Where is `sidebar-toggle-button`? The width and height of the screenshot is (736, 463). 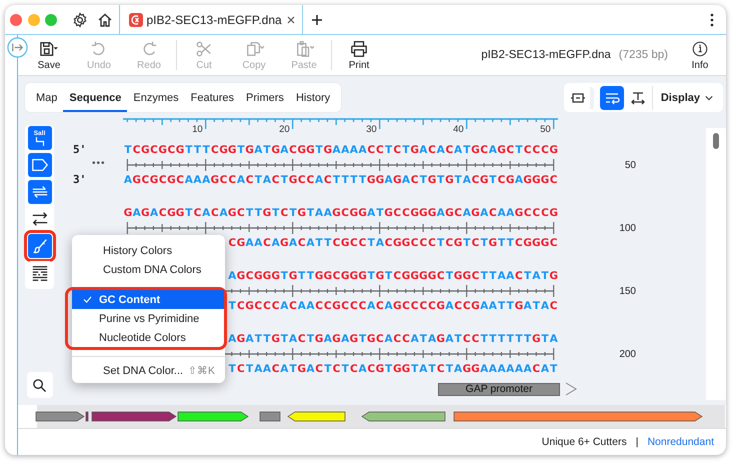
sidebar-toggle-button is located at coordinates (17, 47).